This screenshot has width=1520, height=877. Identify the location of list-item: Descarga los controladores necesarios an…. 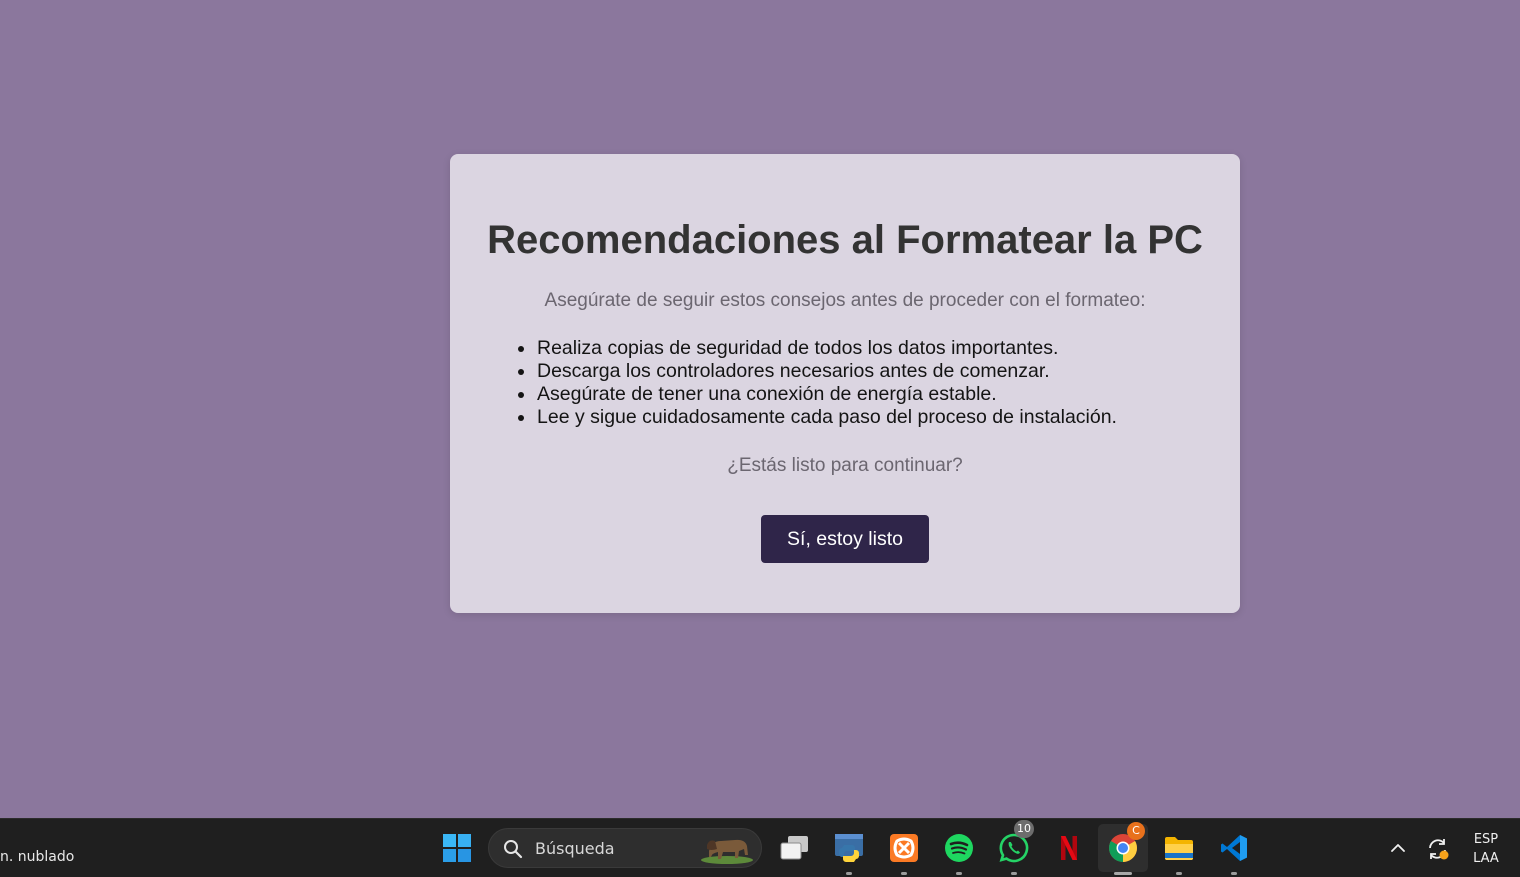
(817, 371).